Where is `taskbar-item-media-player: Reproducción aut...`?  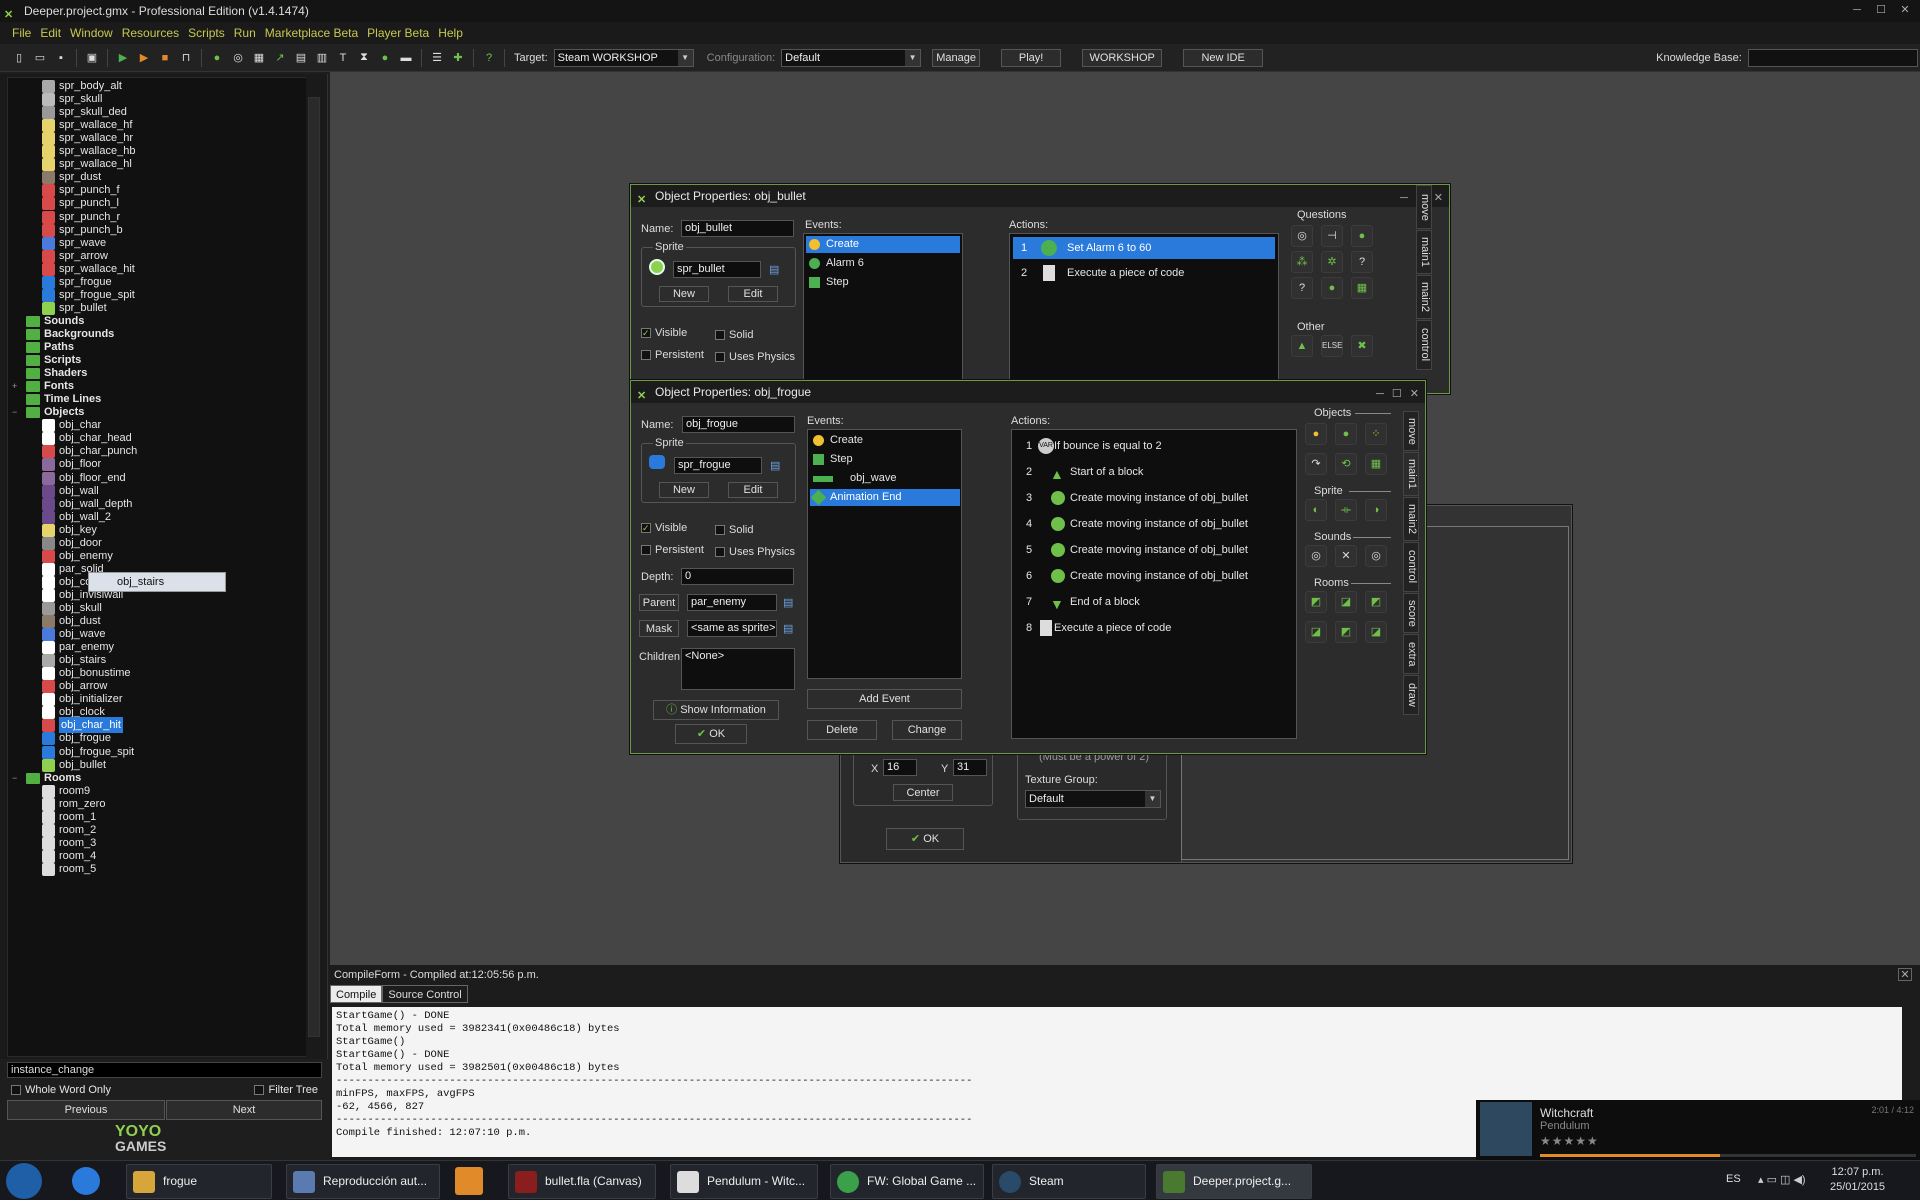
taskbar-item-media-player: Reproducción aut... is located at coordinates (363, 1181).